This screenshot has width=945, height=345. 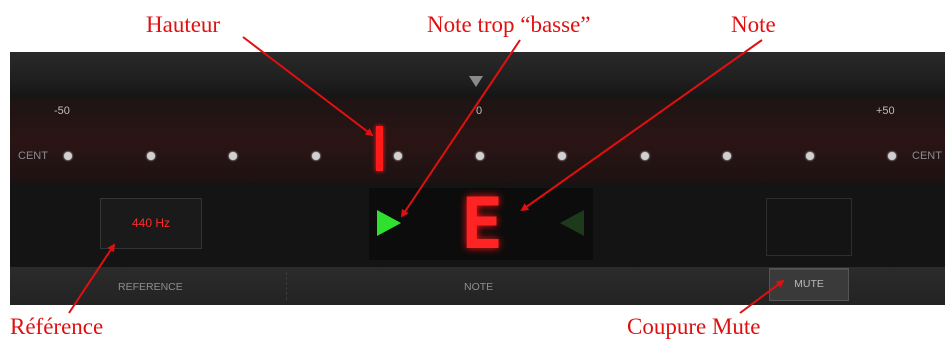 What do you see at coordinates (927, 156) in the screenshot?
I see `cent-label-right: CENT` at bounding box center [927, 156].